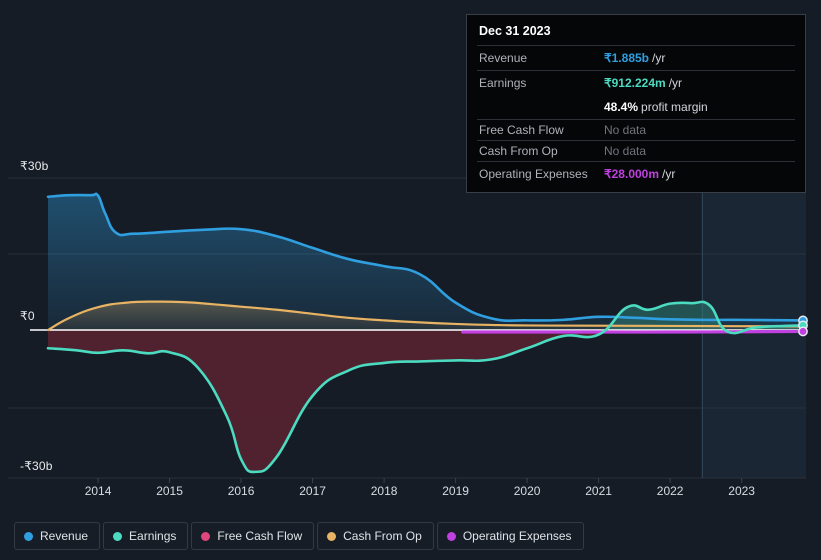 The height and width of the screenshot is (560, 821). Describe the element at coordinates (741, 491) in the screenshot. I see `x-axis-tick-2023: 2023` at that location.